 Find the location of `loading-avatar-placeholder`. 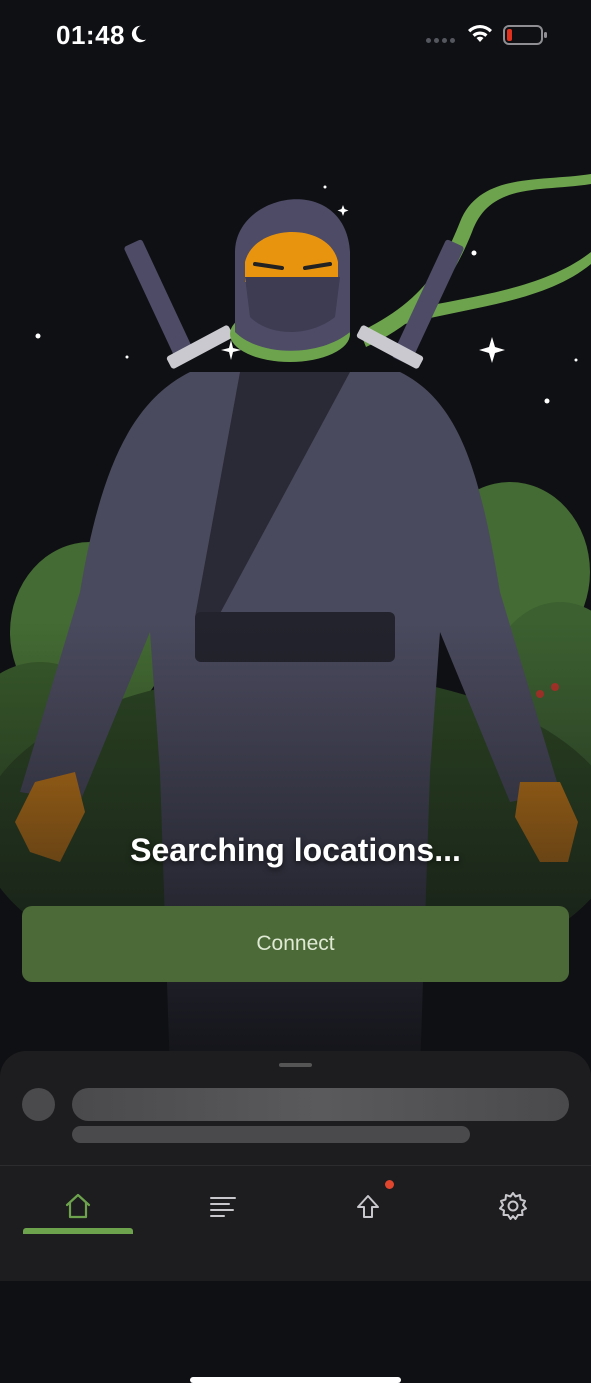

loading-avatar-placeholder is located at coordinates (38, 1104).